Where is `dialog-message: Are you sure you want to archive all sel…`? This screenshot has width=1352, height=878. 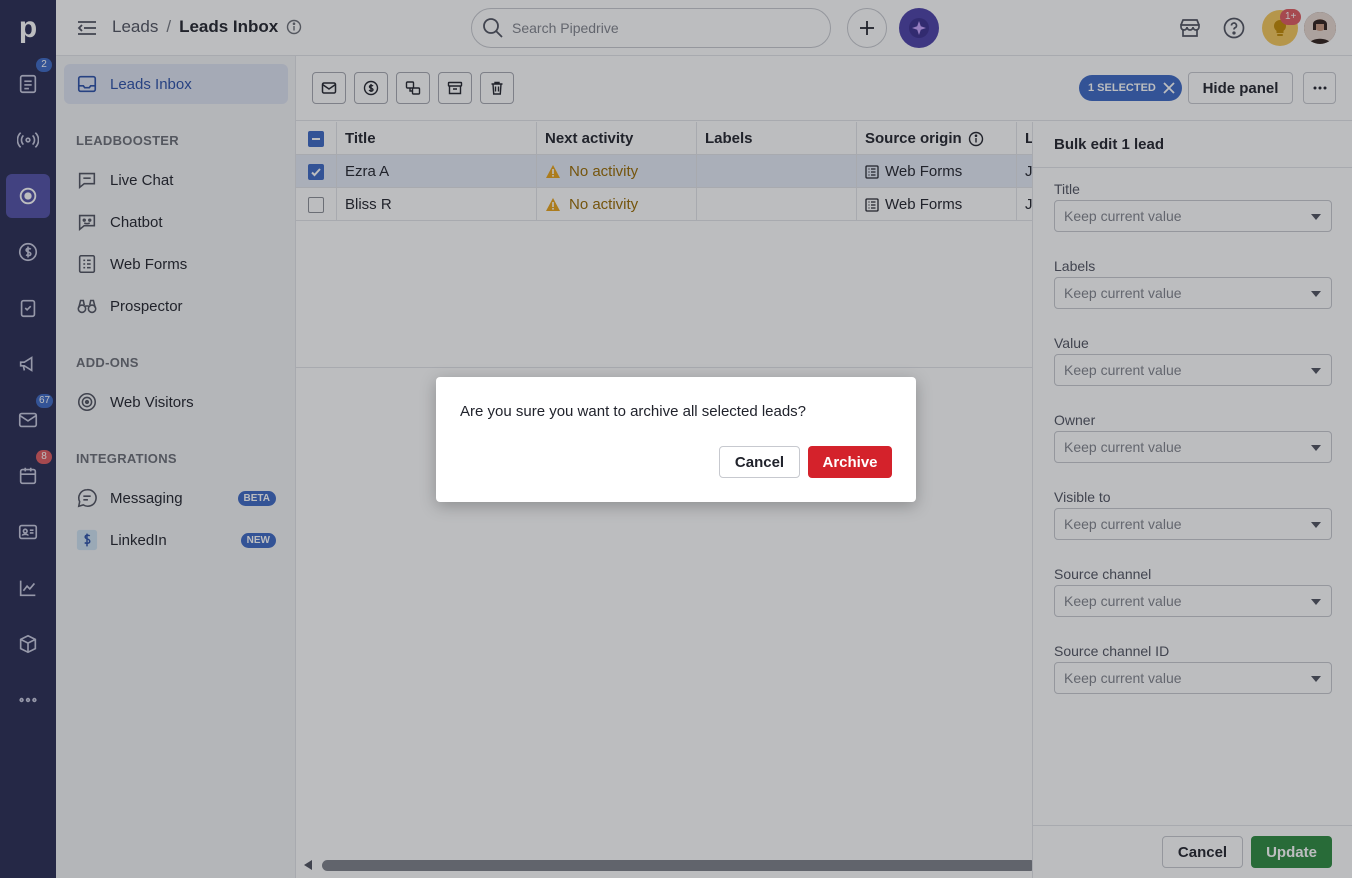
dialog-message: Are you sure you want to archive all sel… is located at coordinates (633, 411).